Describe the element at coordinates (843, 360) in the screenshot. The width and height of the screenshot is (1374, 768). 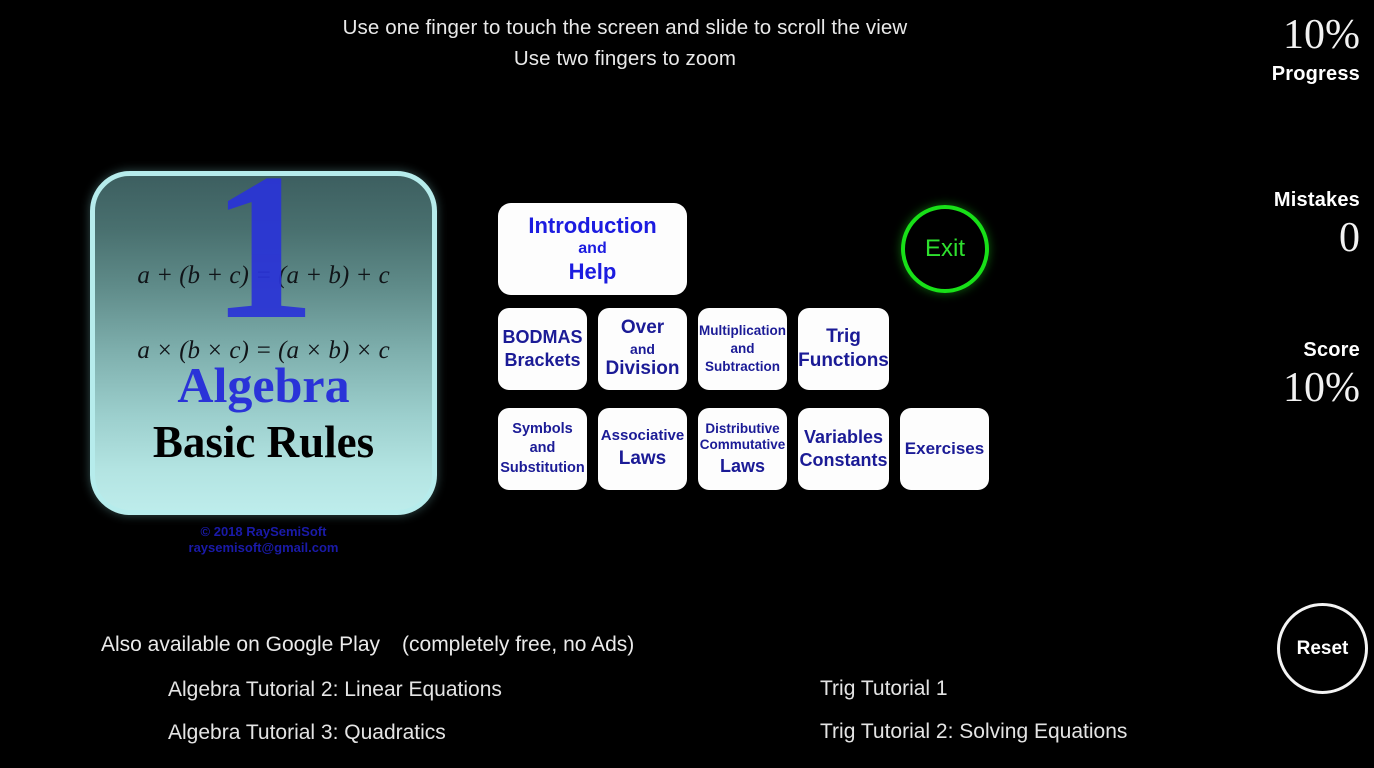
I see `trig-functions-line-2: Functions` at that location.